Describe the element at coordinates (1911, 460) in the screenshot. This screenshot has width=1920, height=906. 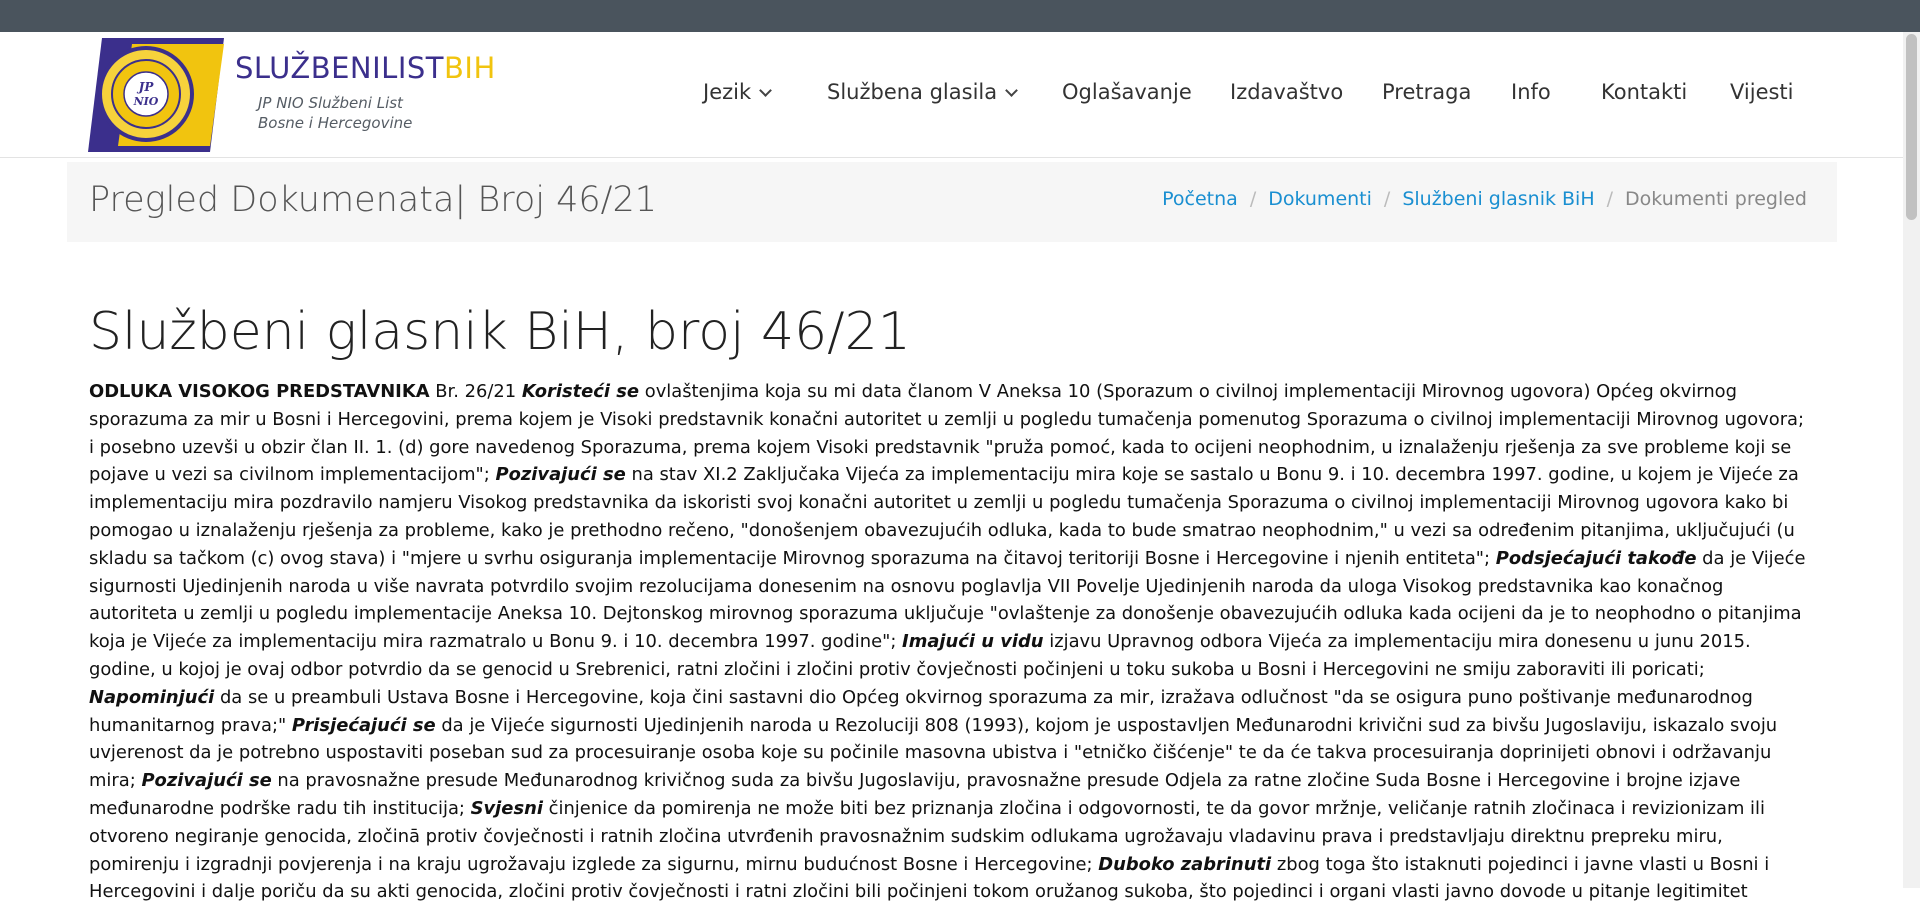
I see `page-scrollbar` at that location.